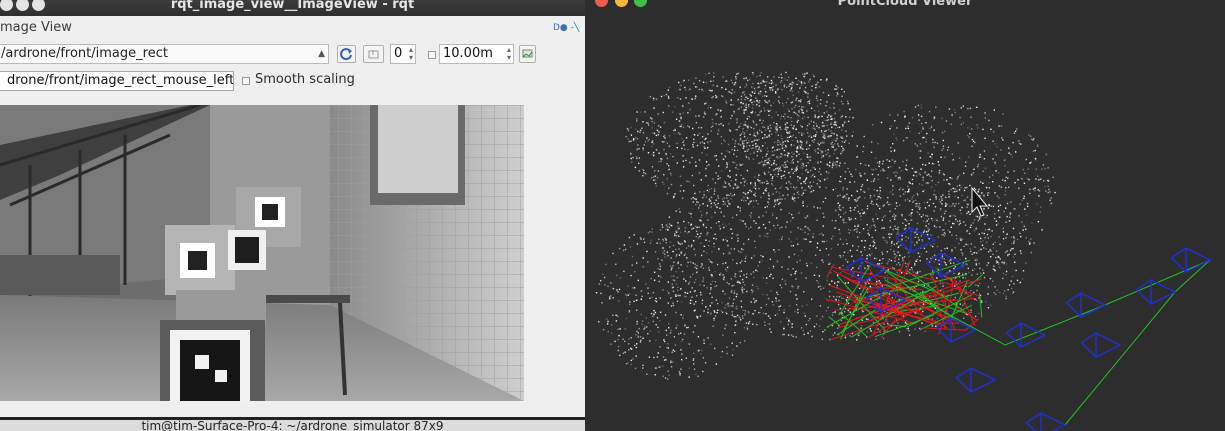 This screenshot has width=1225, height=431. I want to click on refresh-button, so click(346, 54).